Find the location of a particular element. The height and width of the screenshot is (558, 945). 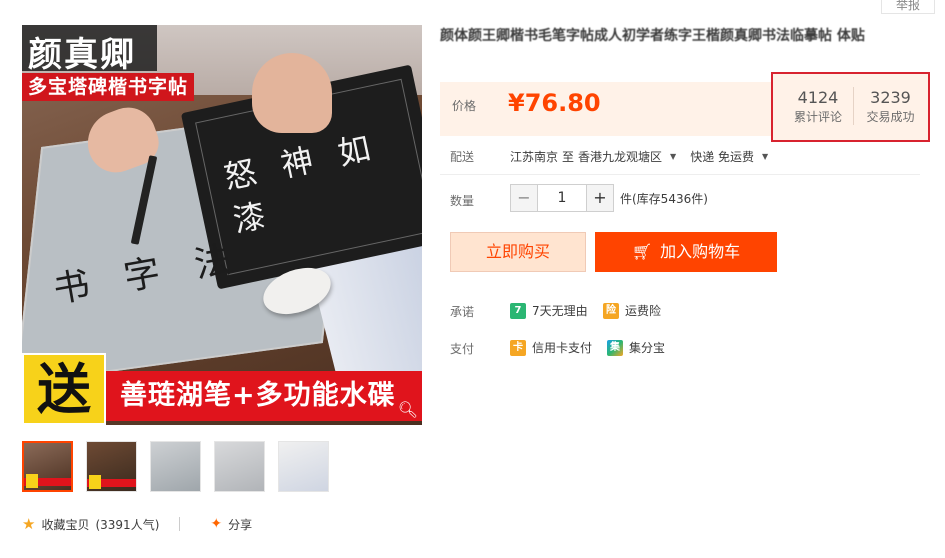

product-title: 颜体颜王卿楷书毛笔字帖成人初学者练字王楷颜真卿书法临摹帖 体贴 is located at coordinates (652, 36).